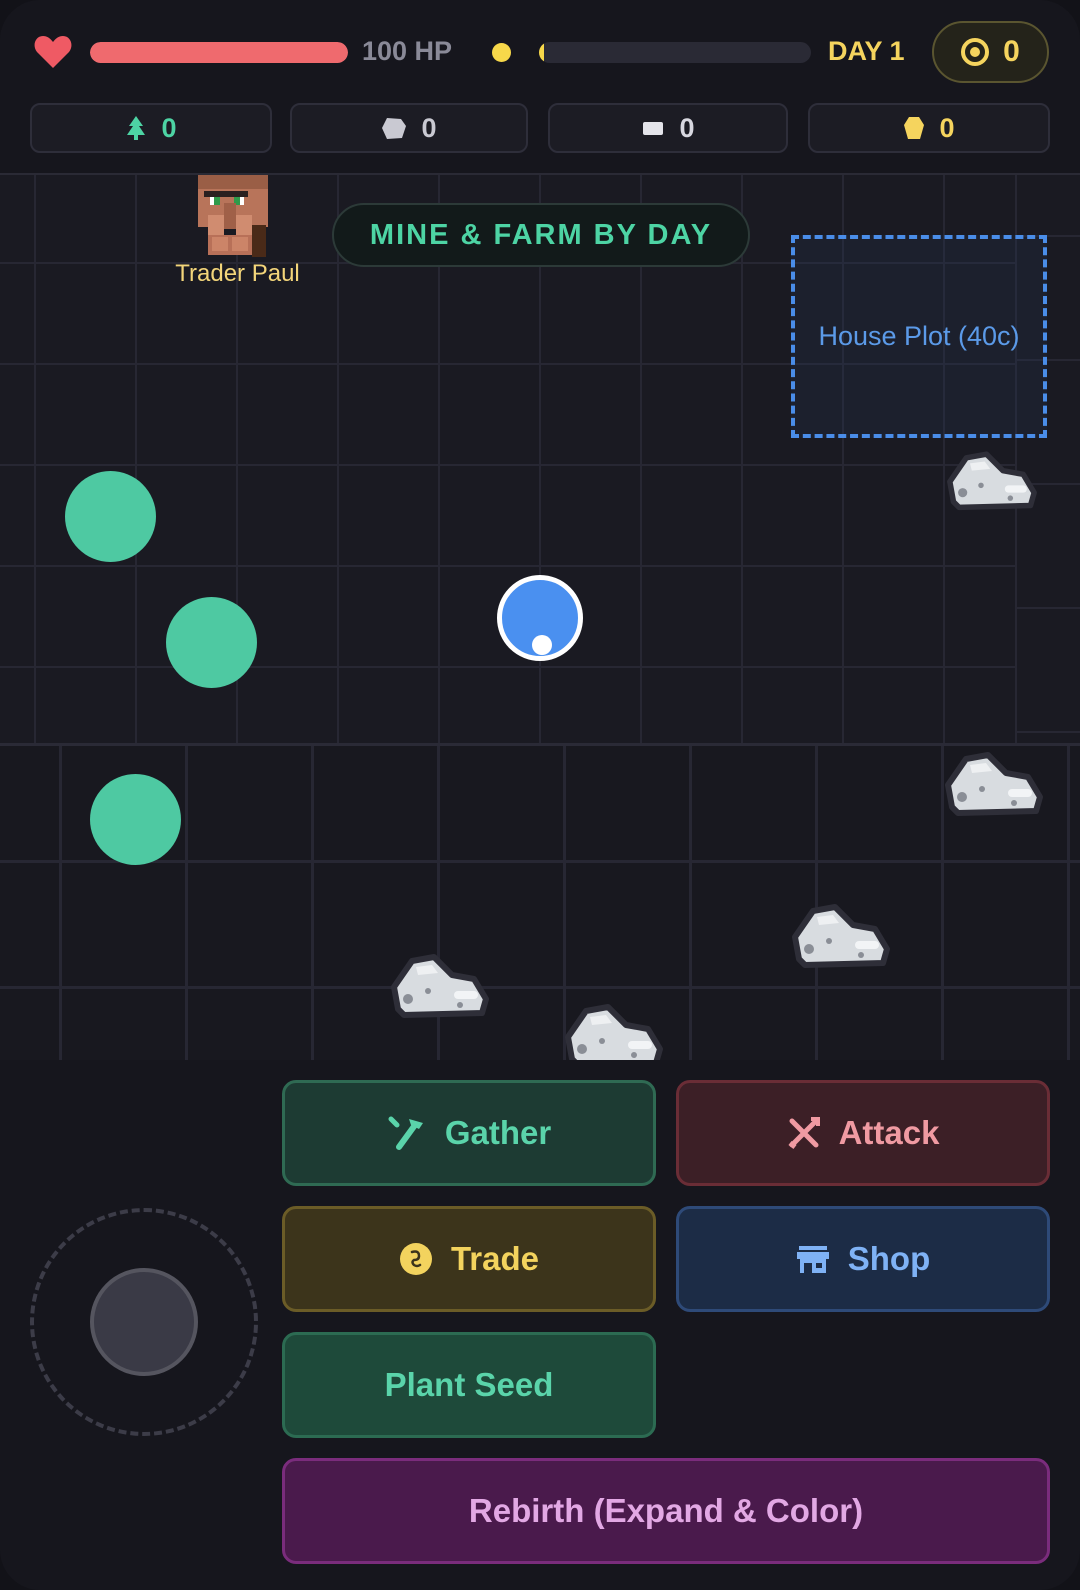  Describe the element at coordinates (541, 235) in the screenshot. I see `objective-banner: MINE & FARM BY DAY` at that location.